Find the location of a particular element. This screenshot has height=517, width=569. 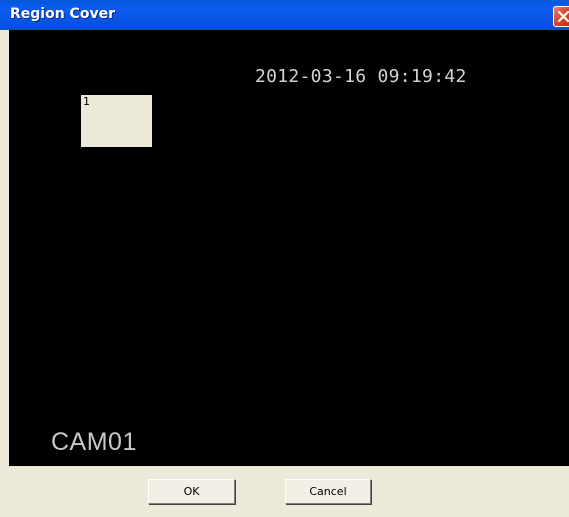

button-bar: OK Cancel is located at coordinates (284, 491).